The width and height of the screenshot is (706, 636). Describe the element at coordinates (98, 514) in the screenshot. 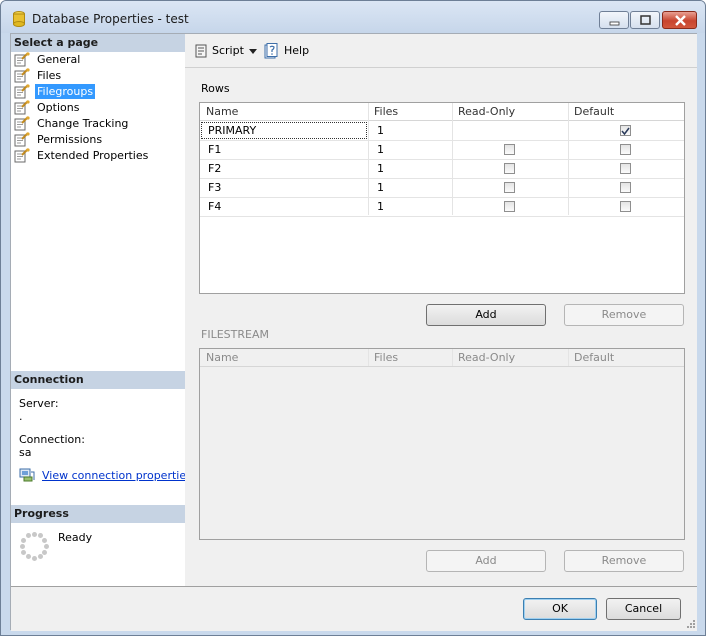

I see `progress-header: Progress` at that location.